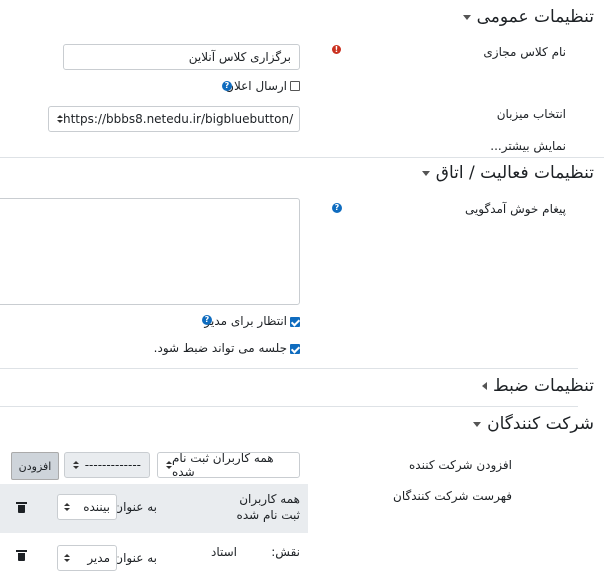  Describe the element at coordinates (223, 465) in the screenshot. I see `add-participant-select-value: همه کاربران ثبت نام شده` at that location.